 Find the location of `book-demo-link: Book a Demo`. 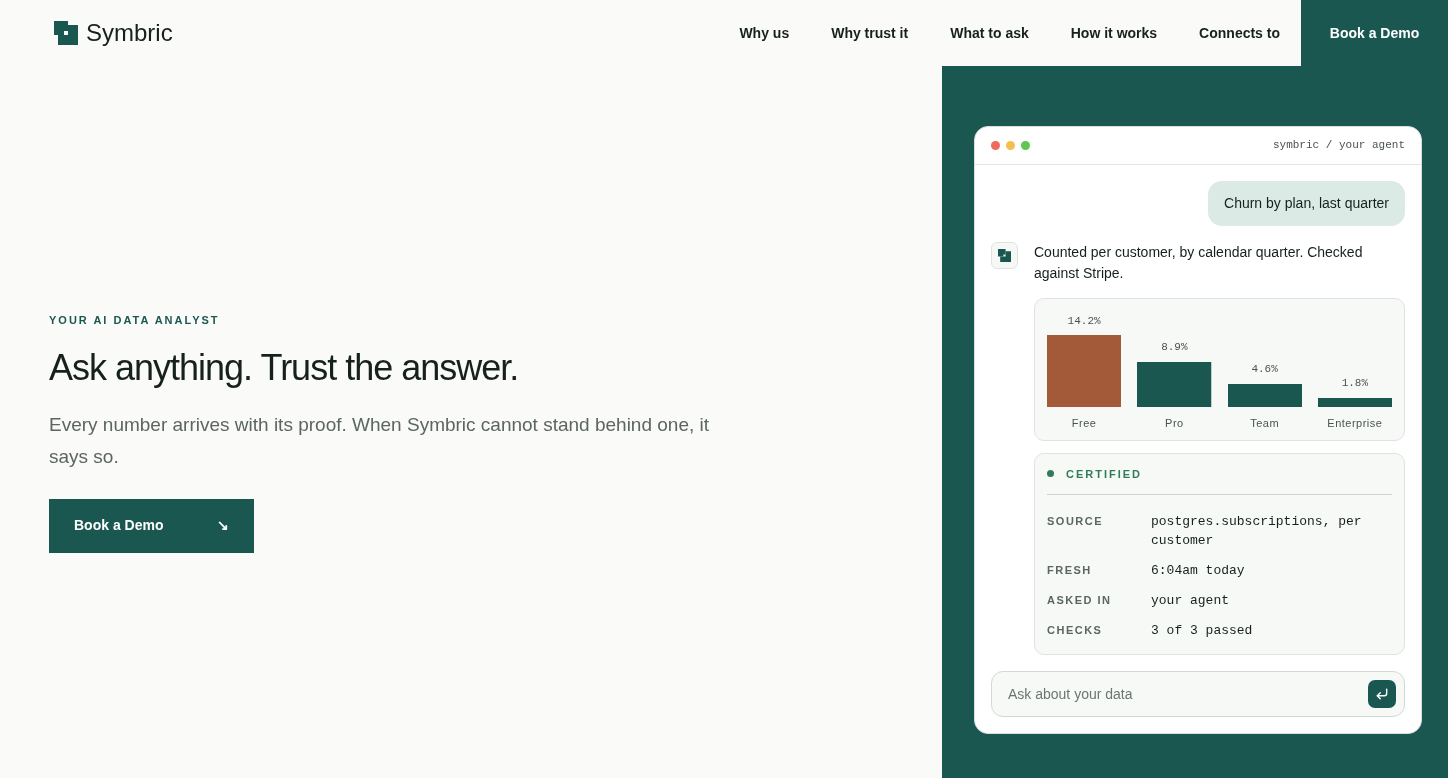

book-demo-link: Book a Demo is located at coordinates (1374, 33).